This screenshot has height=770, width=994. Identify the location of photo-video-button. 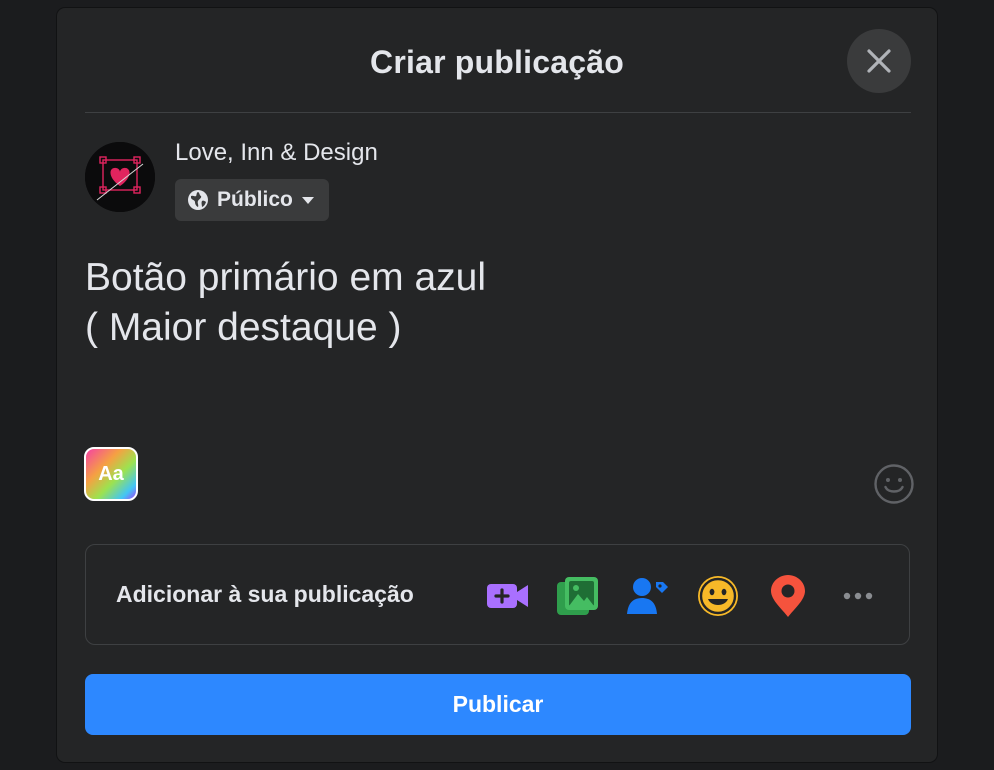
(578, 596).